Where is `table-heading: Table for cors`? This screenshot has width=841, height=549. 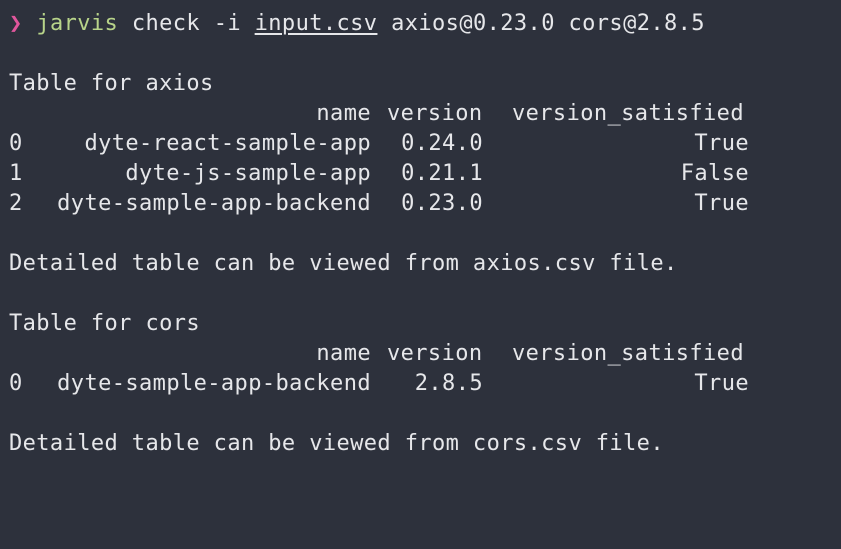
table-heading: Table for cors is located at coordinates (105, 323).